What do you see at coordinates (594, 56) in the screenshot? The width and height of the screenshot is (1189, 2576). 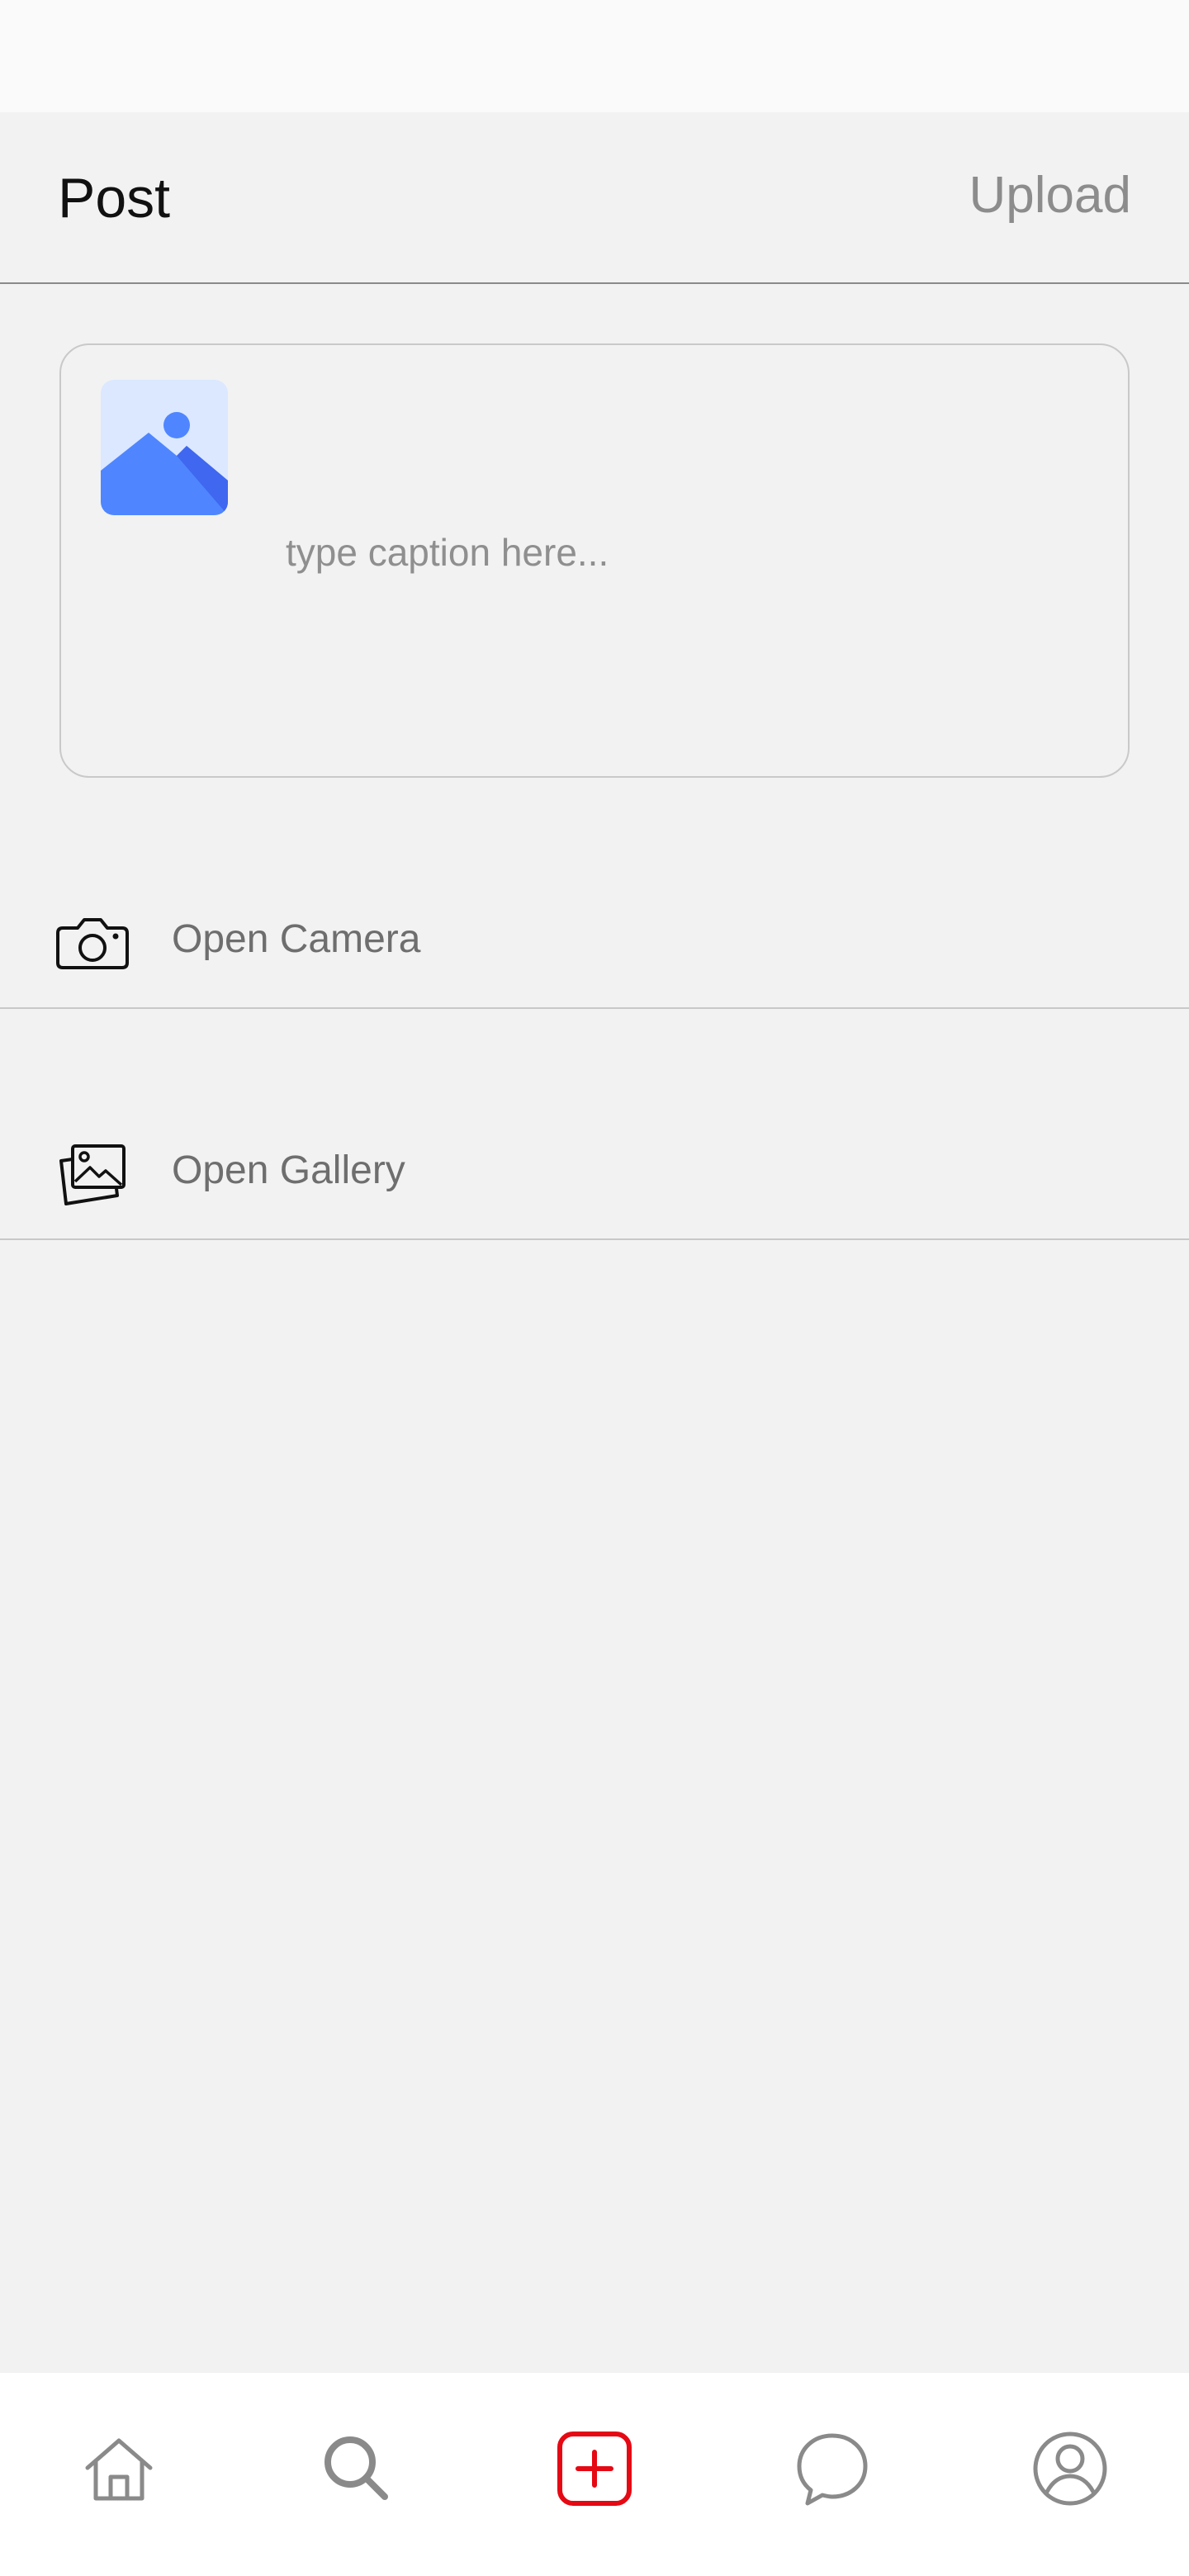 I see `status-bar` at bounding box center [594, 56].